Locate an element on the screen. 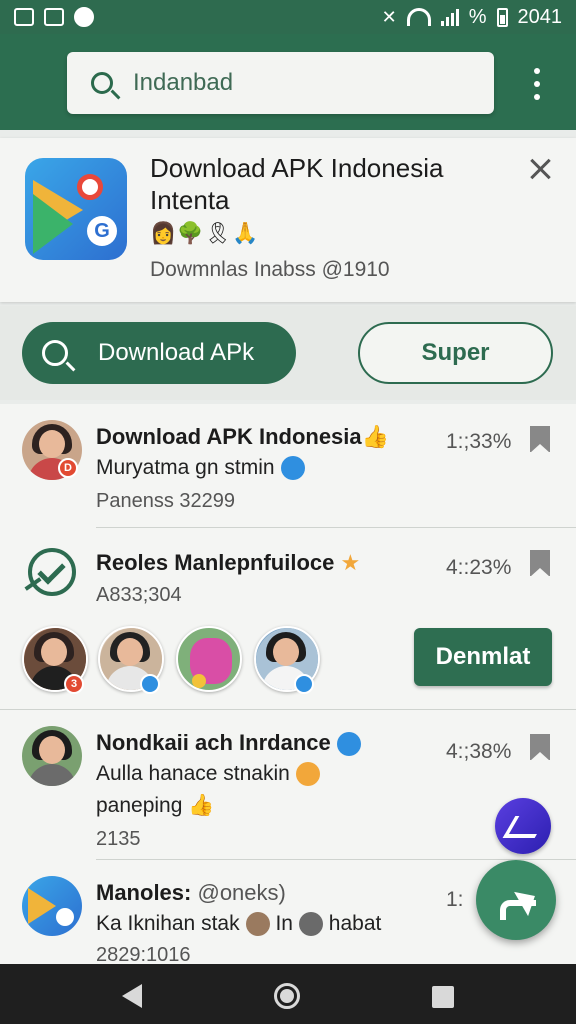 This screenshot has width=576, height=1024. item-subtitle: Aulla hanace stnakin is located at coordinates (193, 773).